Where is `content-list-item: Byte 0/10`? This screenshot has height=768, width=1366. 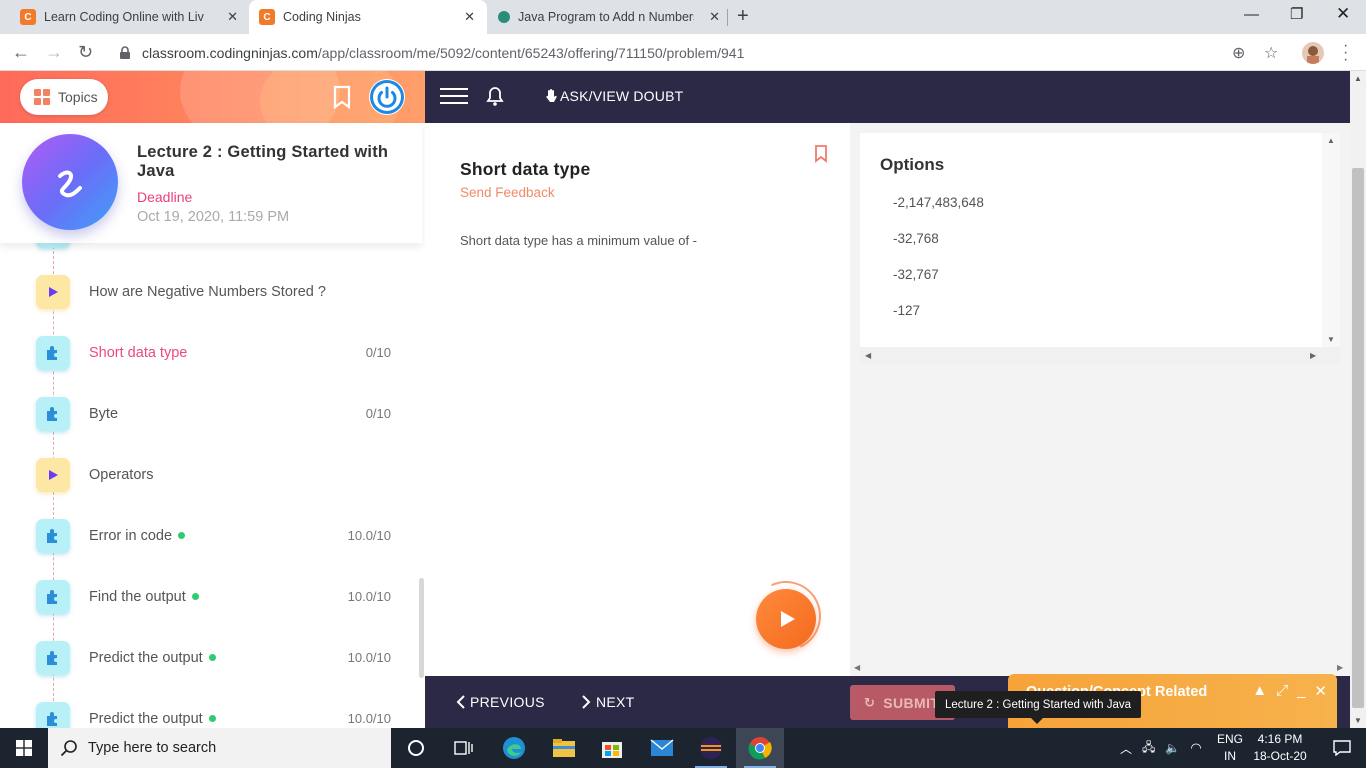 content-list-item: Byte 0/10 is located at coordinates (205, 413).